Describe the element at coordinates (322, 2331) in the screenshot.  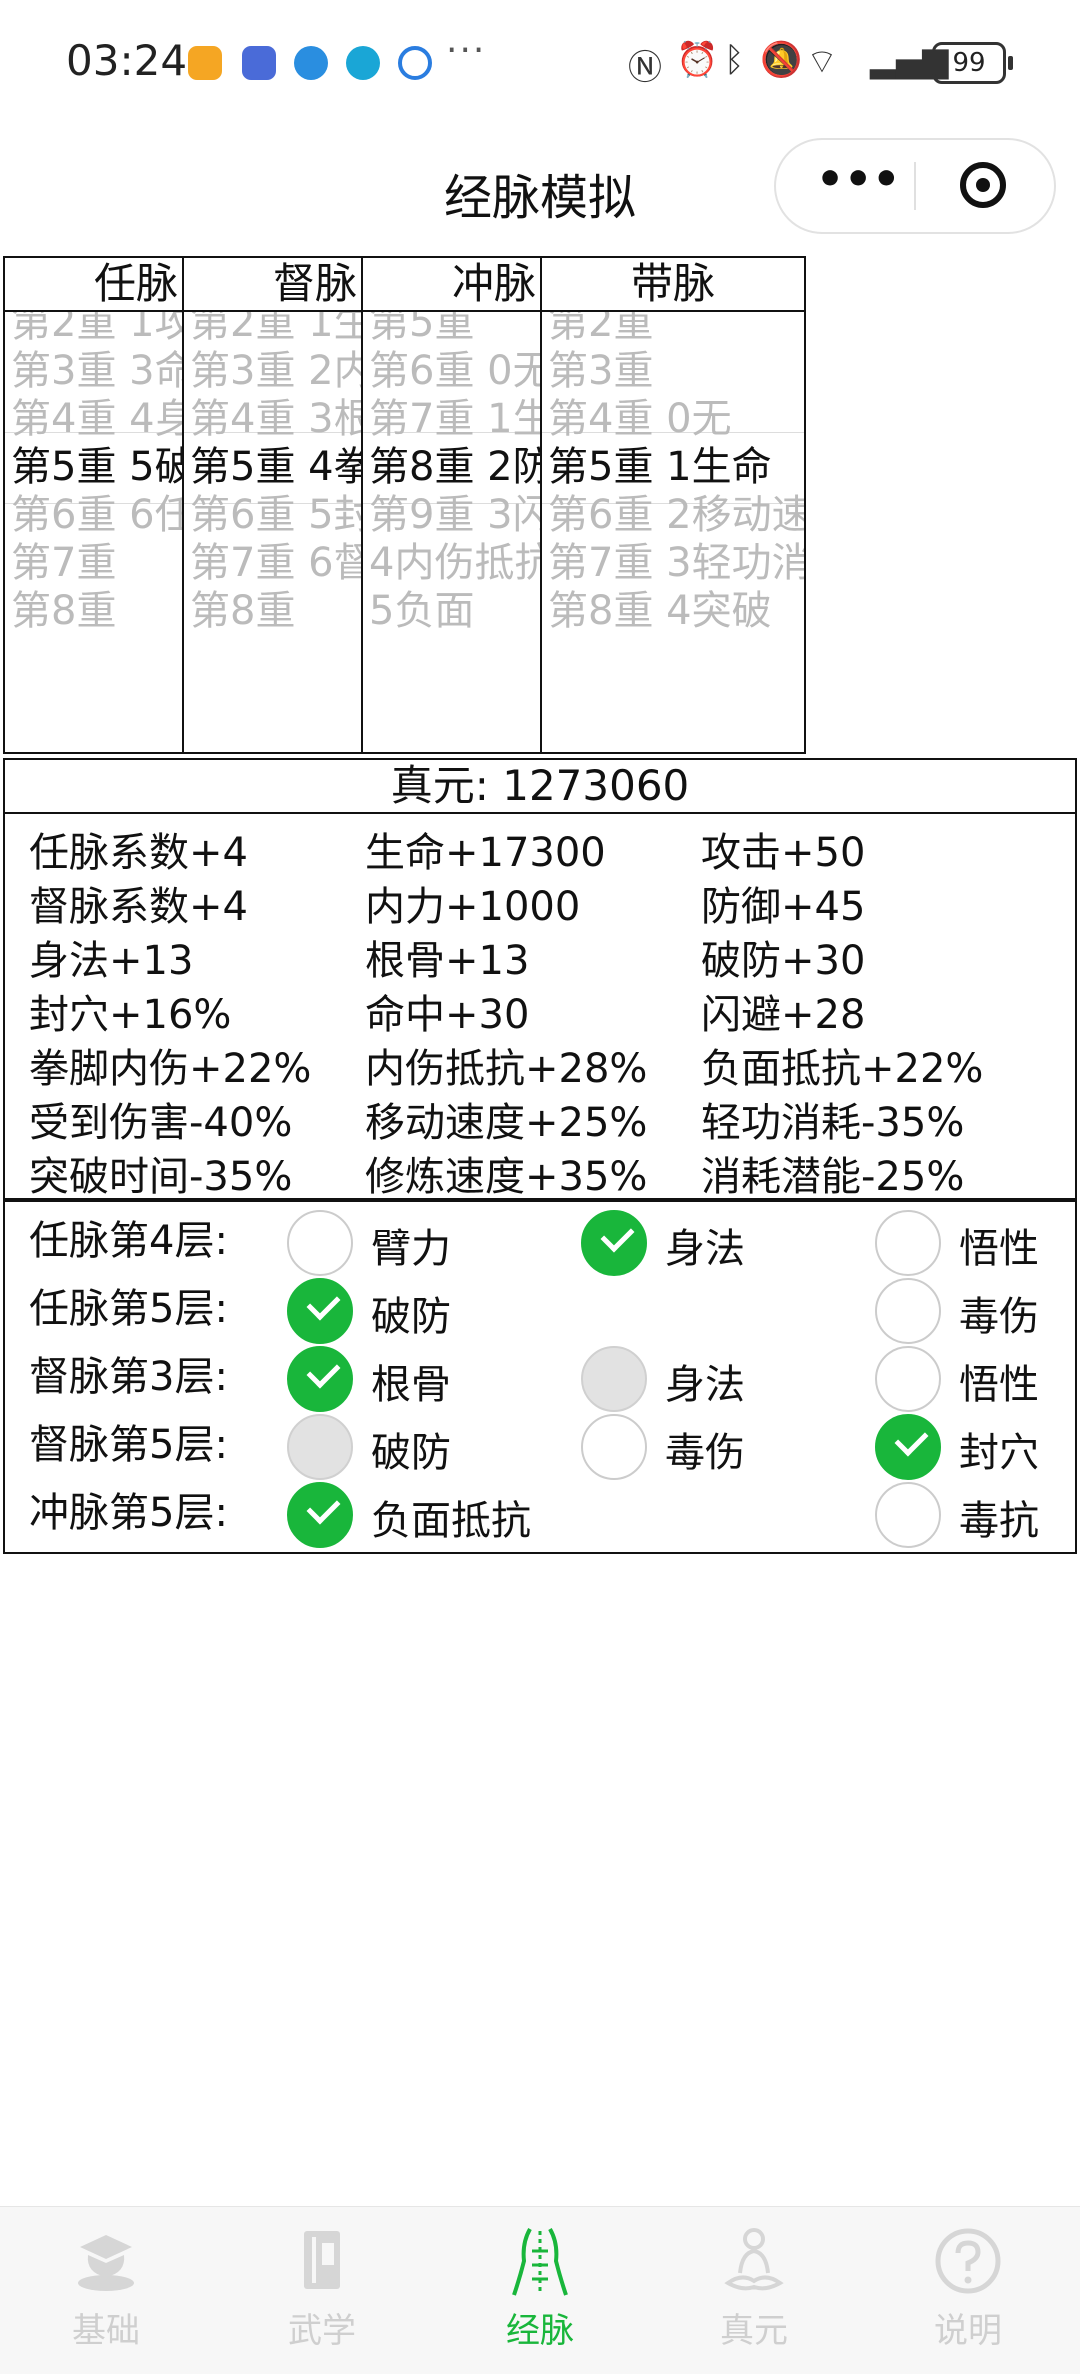
I see `tab-label: 武学` at that location.